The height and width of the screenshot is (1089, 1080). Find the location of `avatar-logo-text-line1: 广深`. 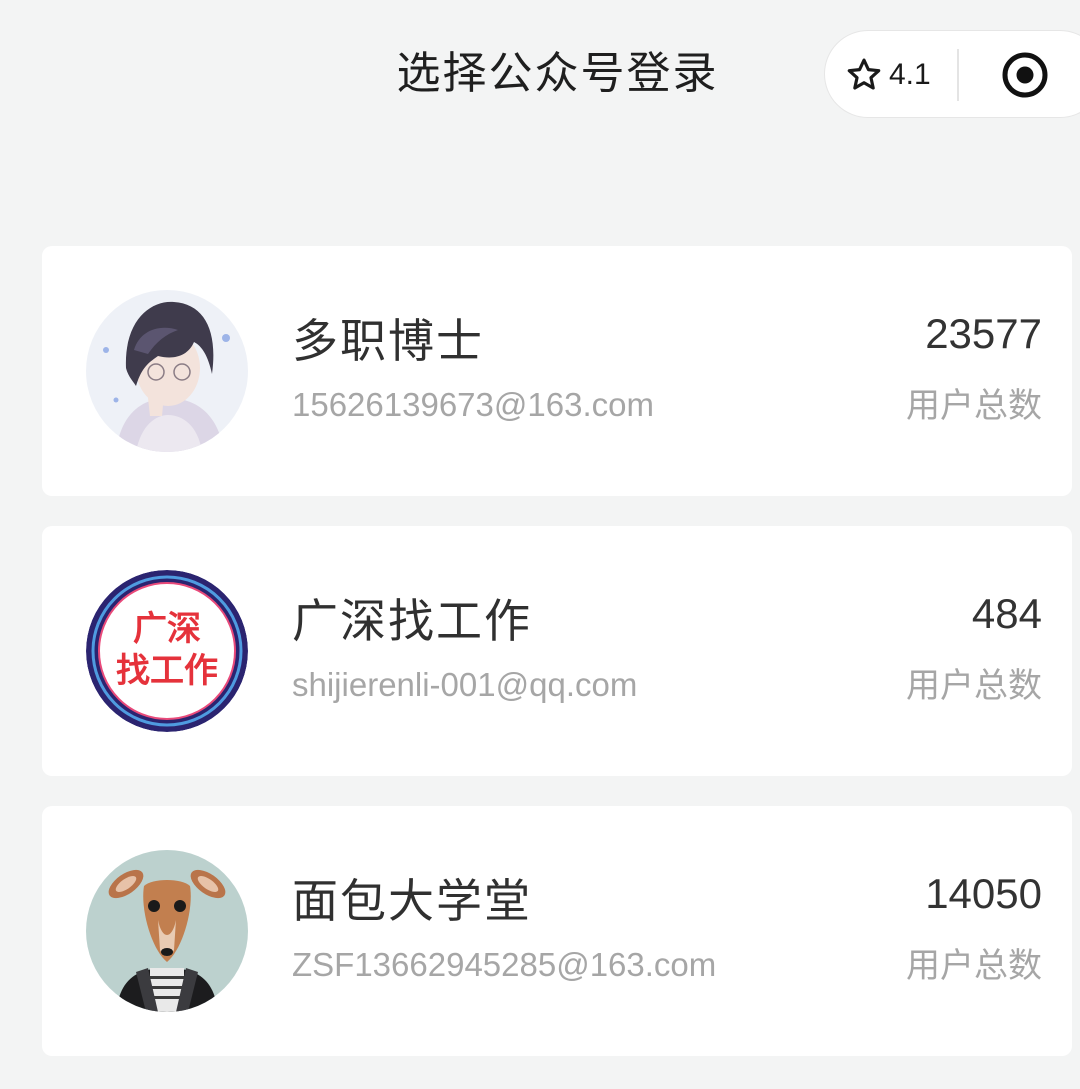

avatar-logo-text-line1: 广深 is located at coordinates (167, 629).